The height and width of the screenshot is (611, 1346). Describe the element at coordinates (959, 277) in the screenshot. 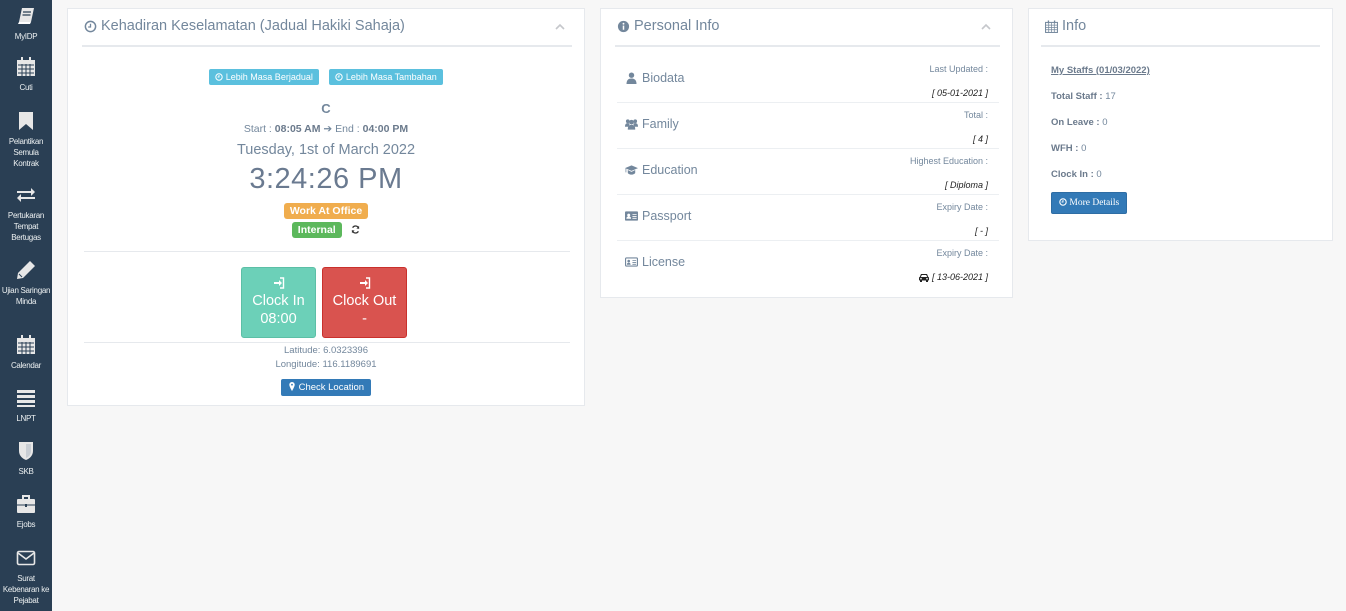

I see `row-value-text: [ 13-06-2021 ]` at that location.